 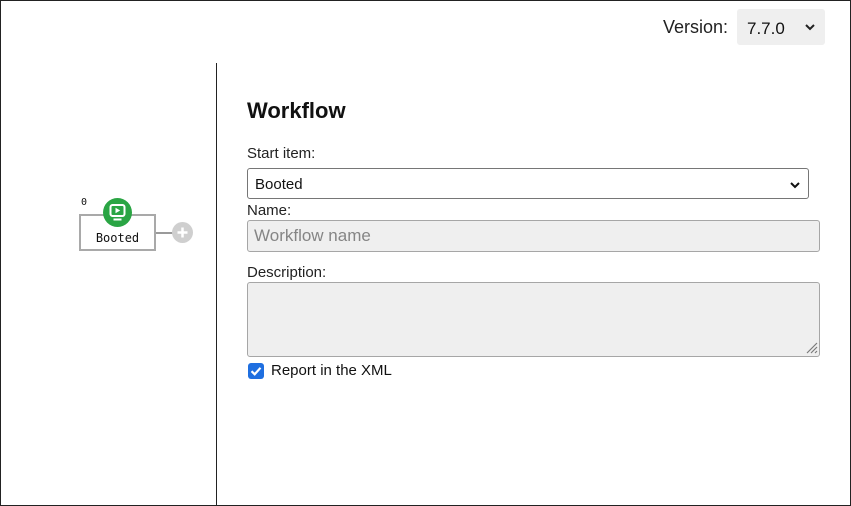 I want to click on resize-grip-icon, so click(x=811, y=347).